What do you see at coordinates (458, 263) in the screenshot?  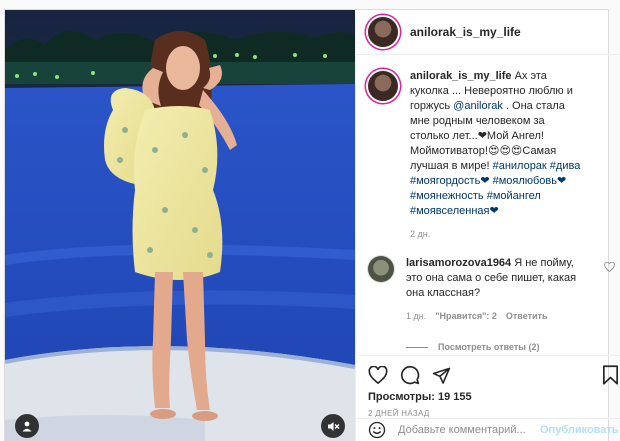 I see `comment-username: larisamorozova1964` at bounding box center [458, 263].